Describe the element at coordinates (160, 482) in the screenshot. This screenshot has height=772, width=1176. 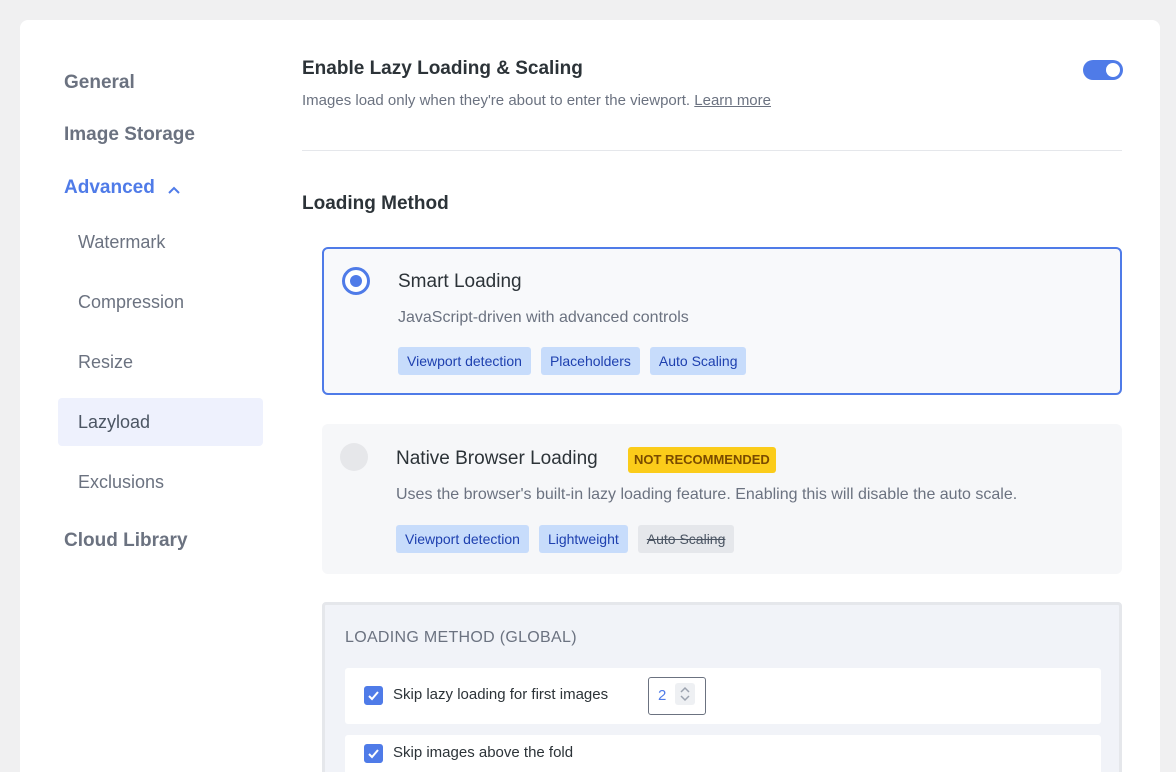
I see `sidebar-item-exclusions: Exclusions` at that location.